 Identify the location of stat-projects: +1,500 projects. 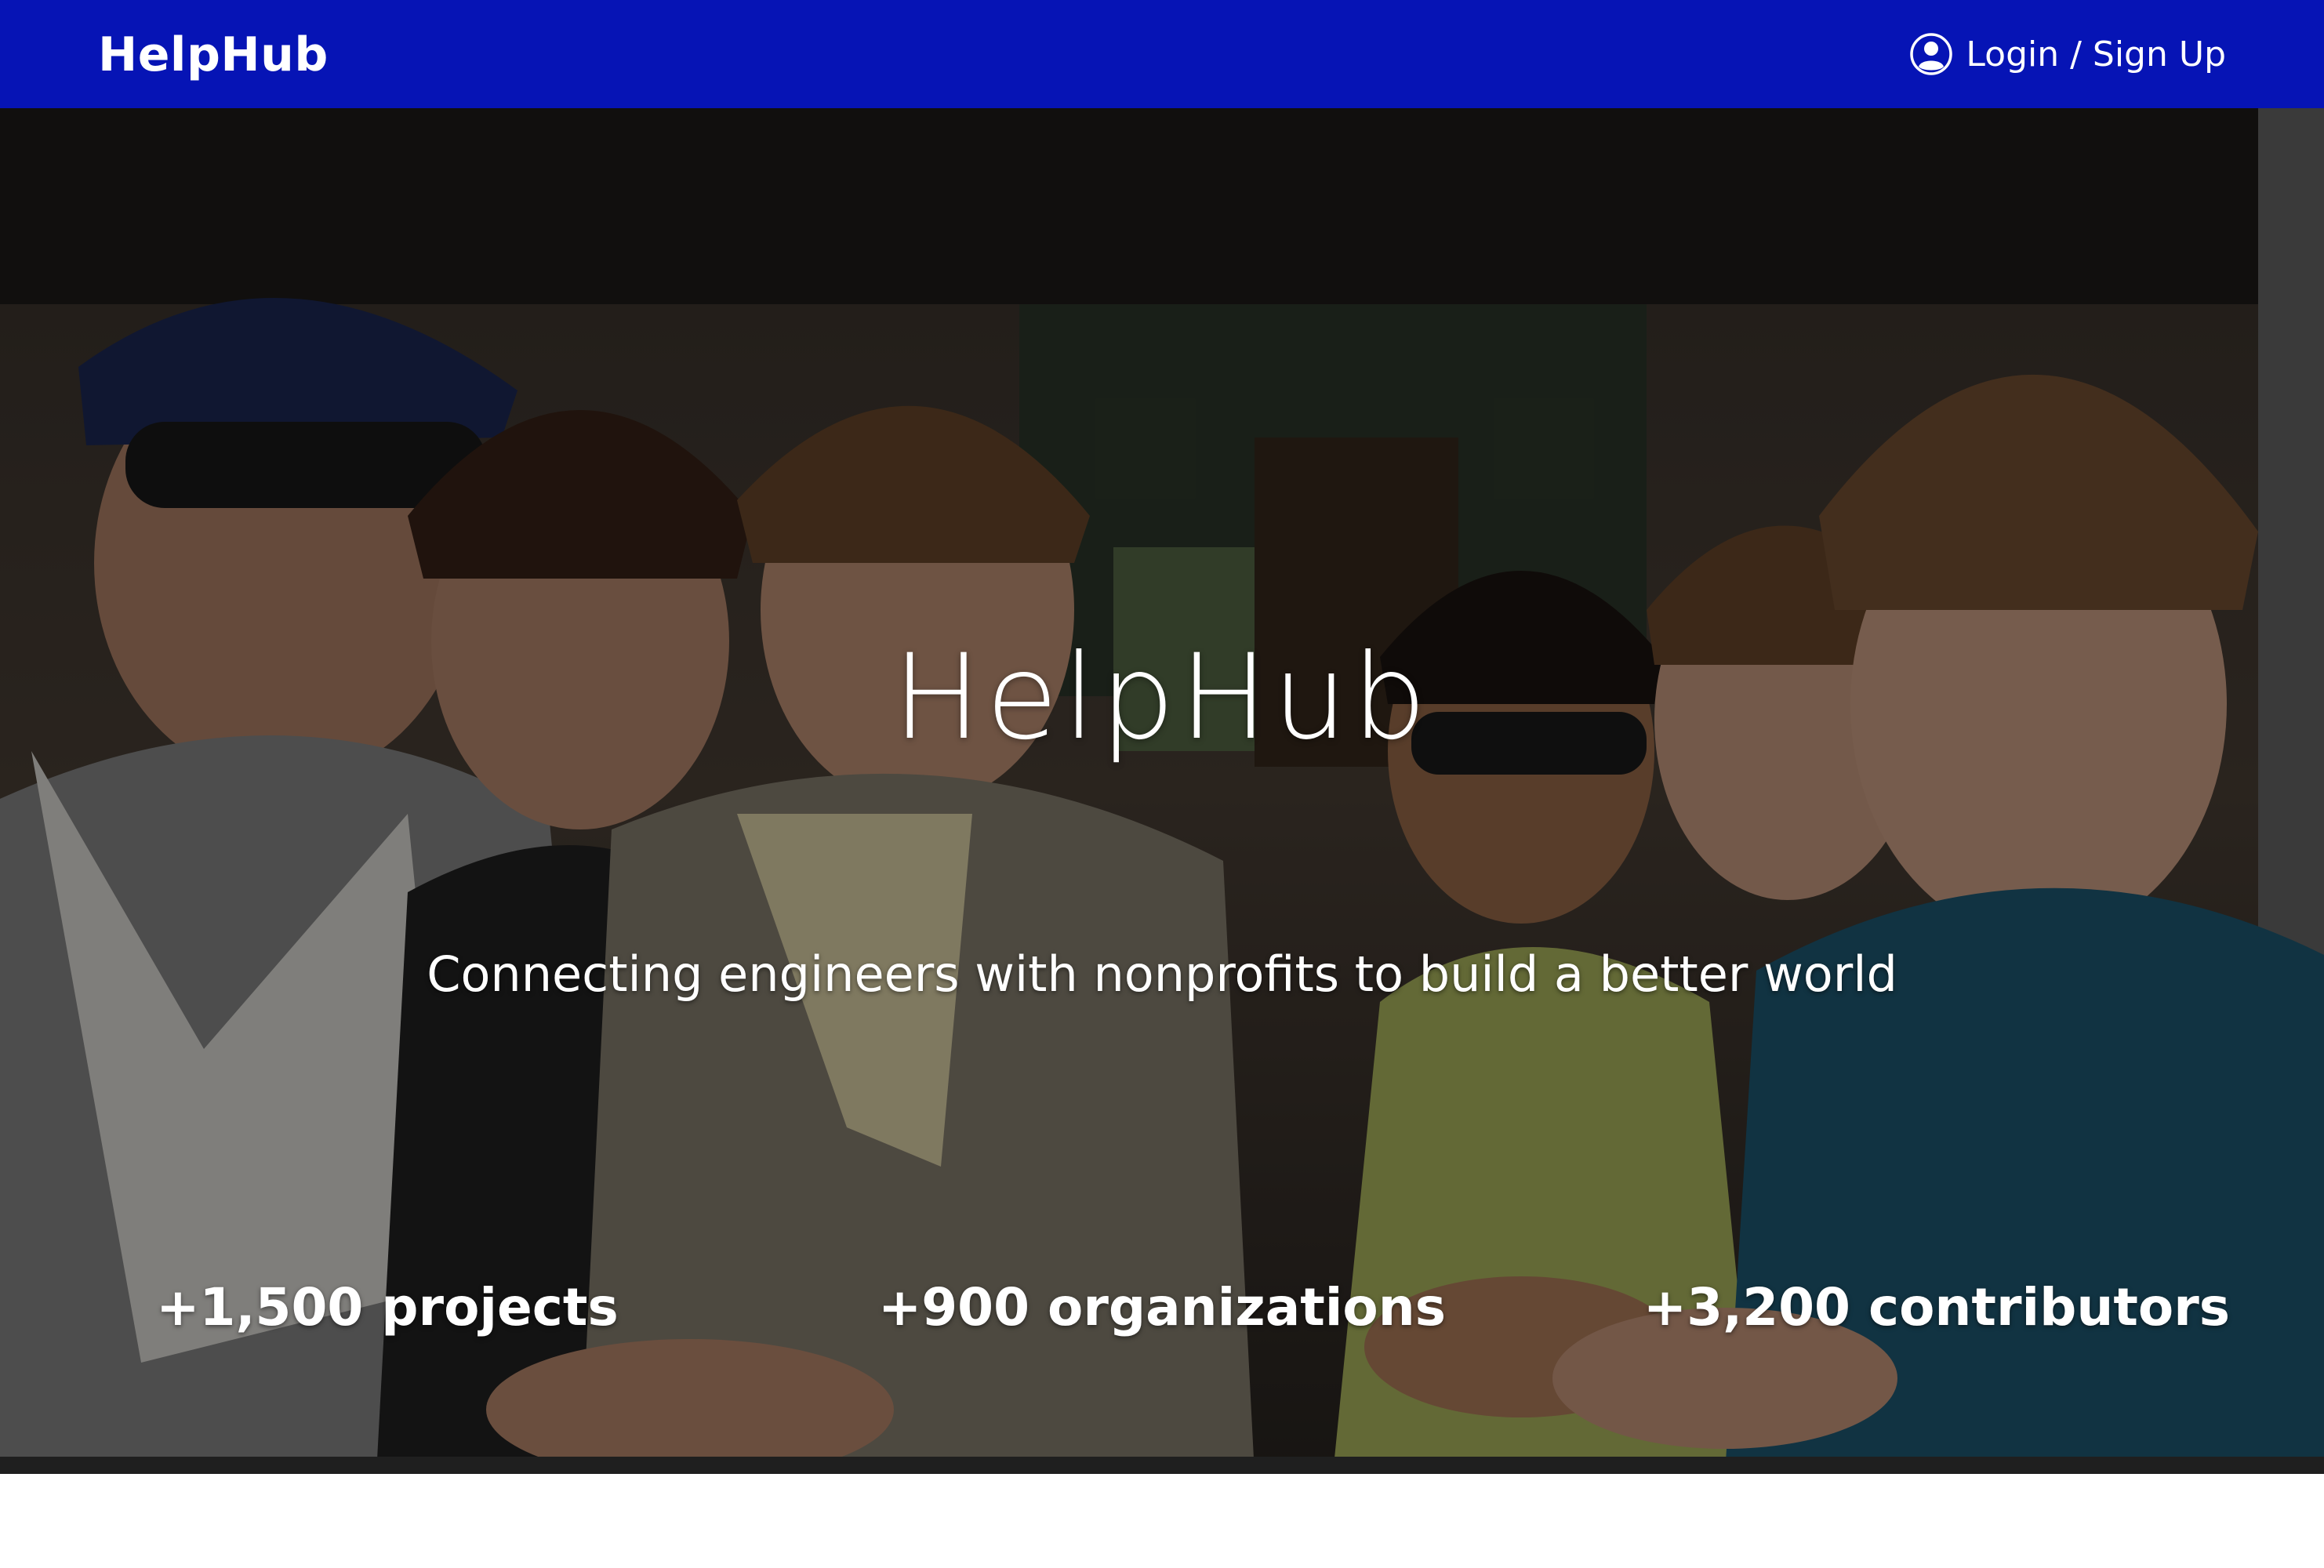
(387, 1307).